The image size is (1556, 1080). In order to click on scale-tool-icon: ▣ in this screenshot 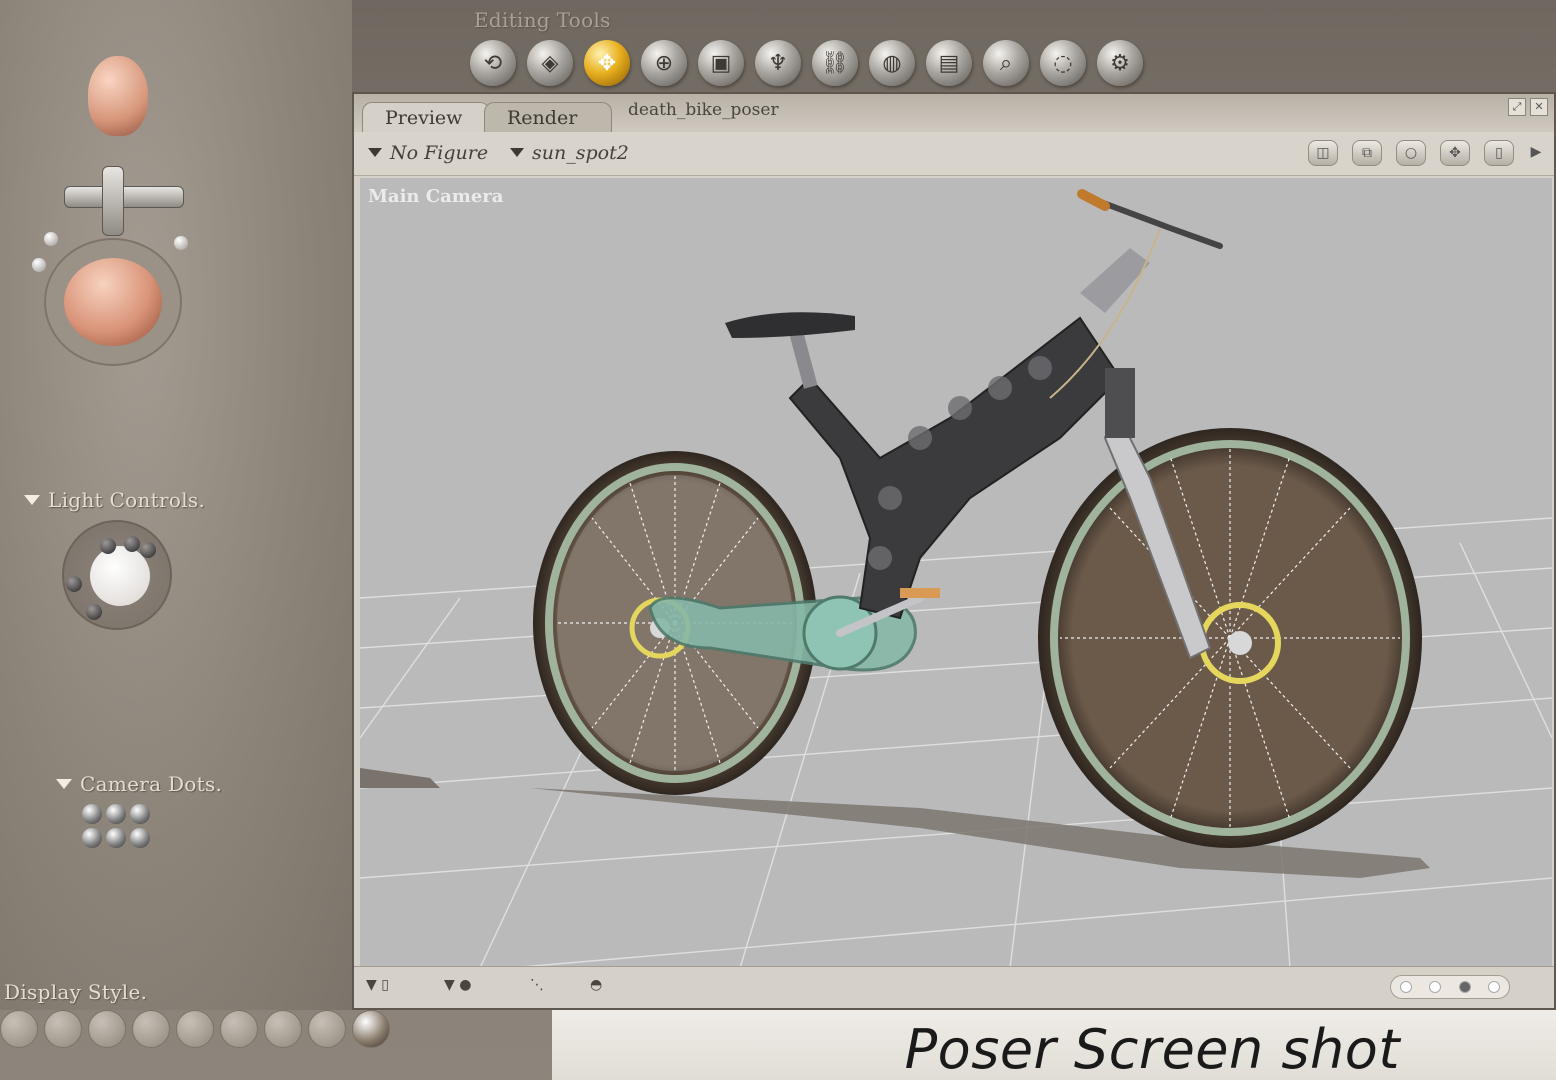, I will do `click(721, 63)`.